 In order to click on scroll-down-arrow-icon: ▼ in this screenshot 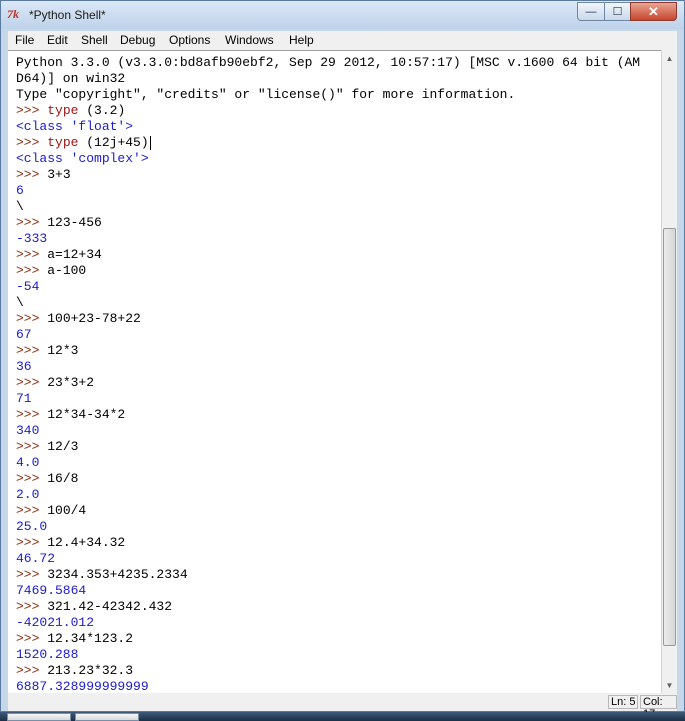, I will do `click(669, 685)`.